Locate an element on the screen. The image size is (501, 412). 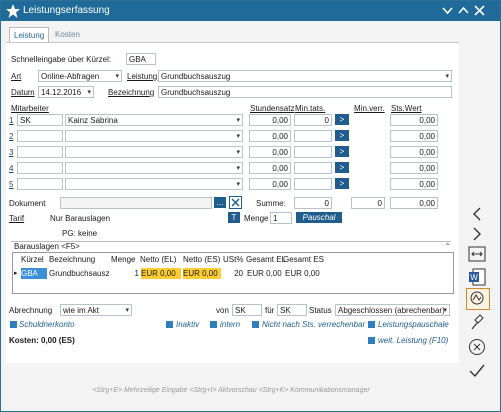
bezeichnung-label: Bezeichnung is located at coordinates (131, 92).